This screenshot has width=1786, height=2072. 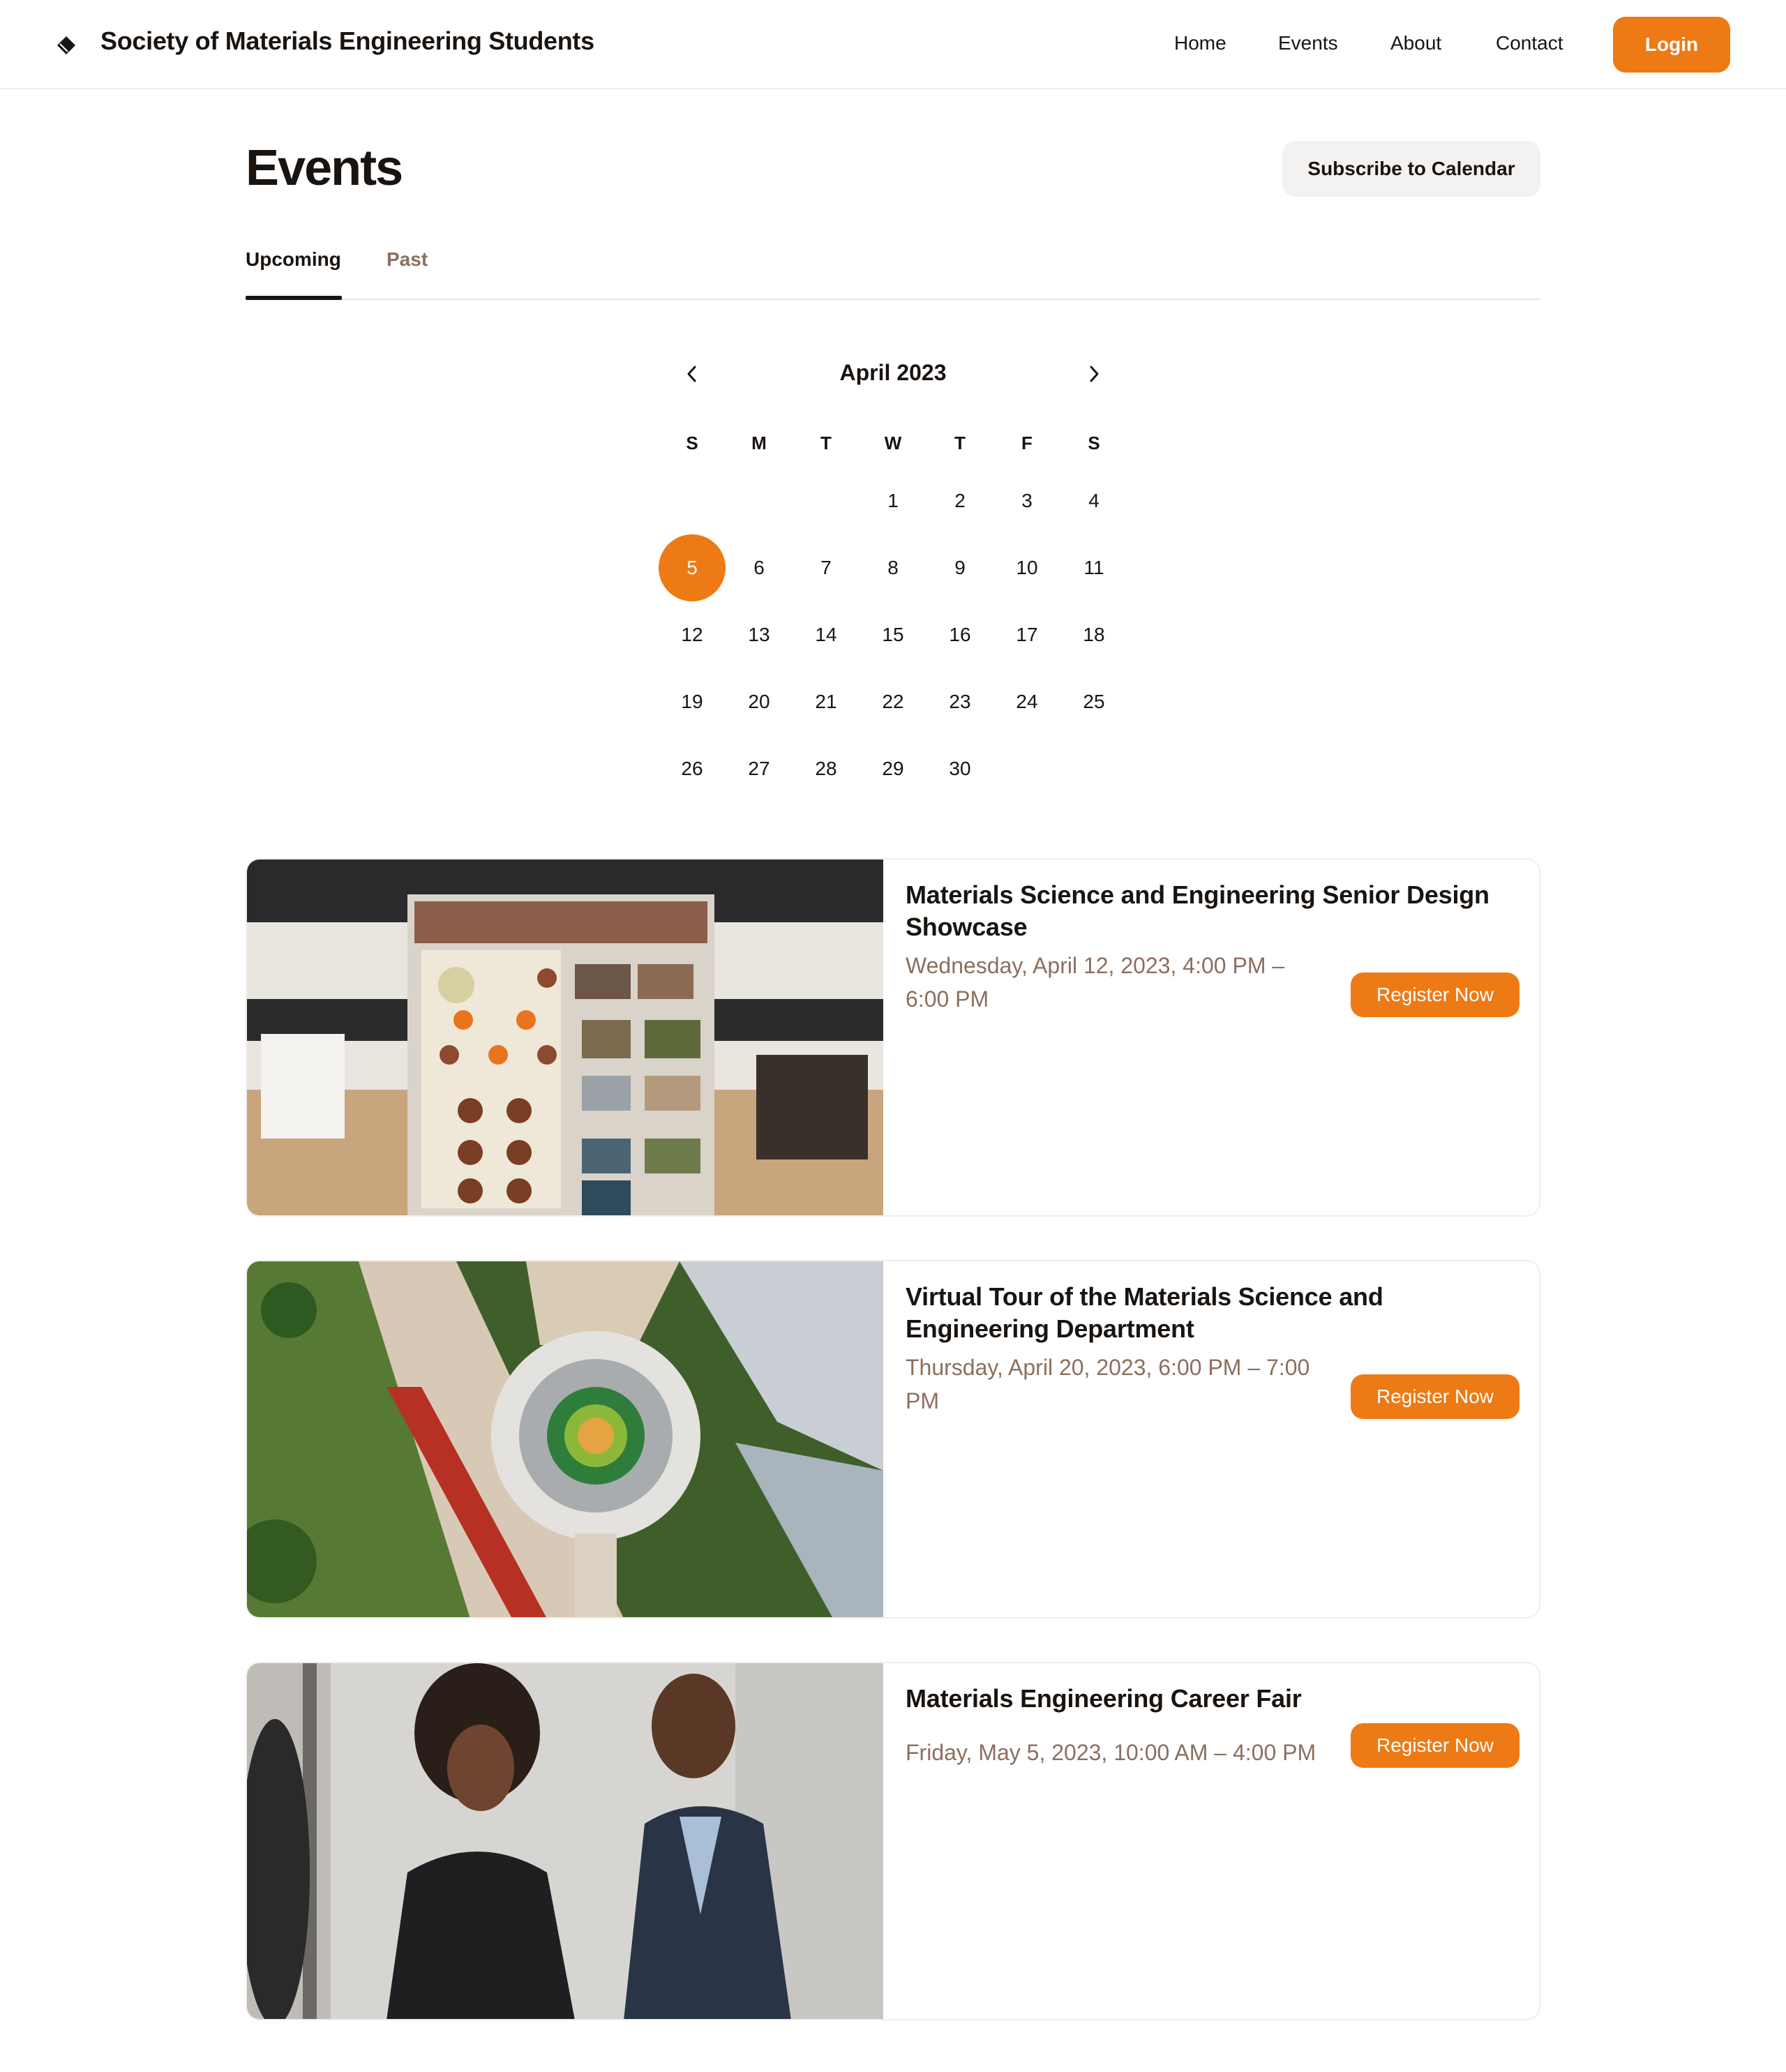 I want to click on calendar-week-row: 12 13 14 15 16 17 18, so click(x=893, y=634).